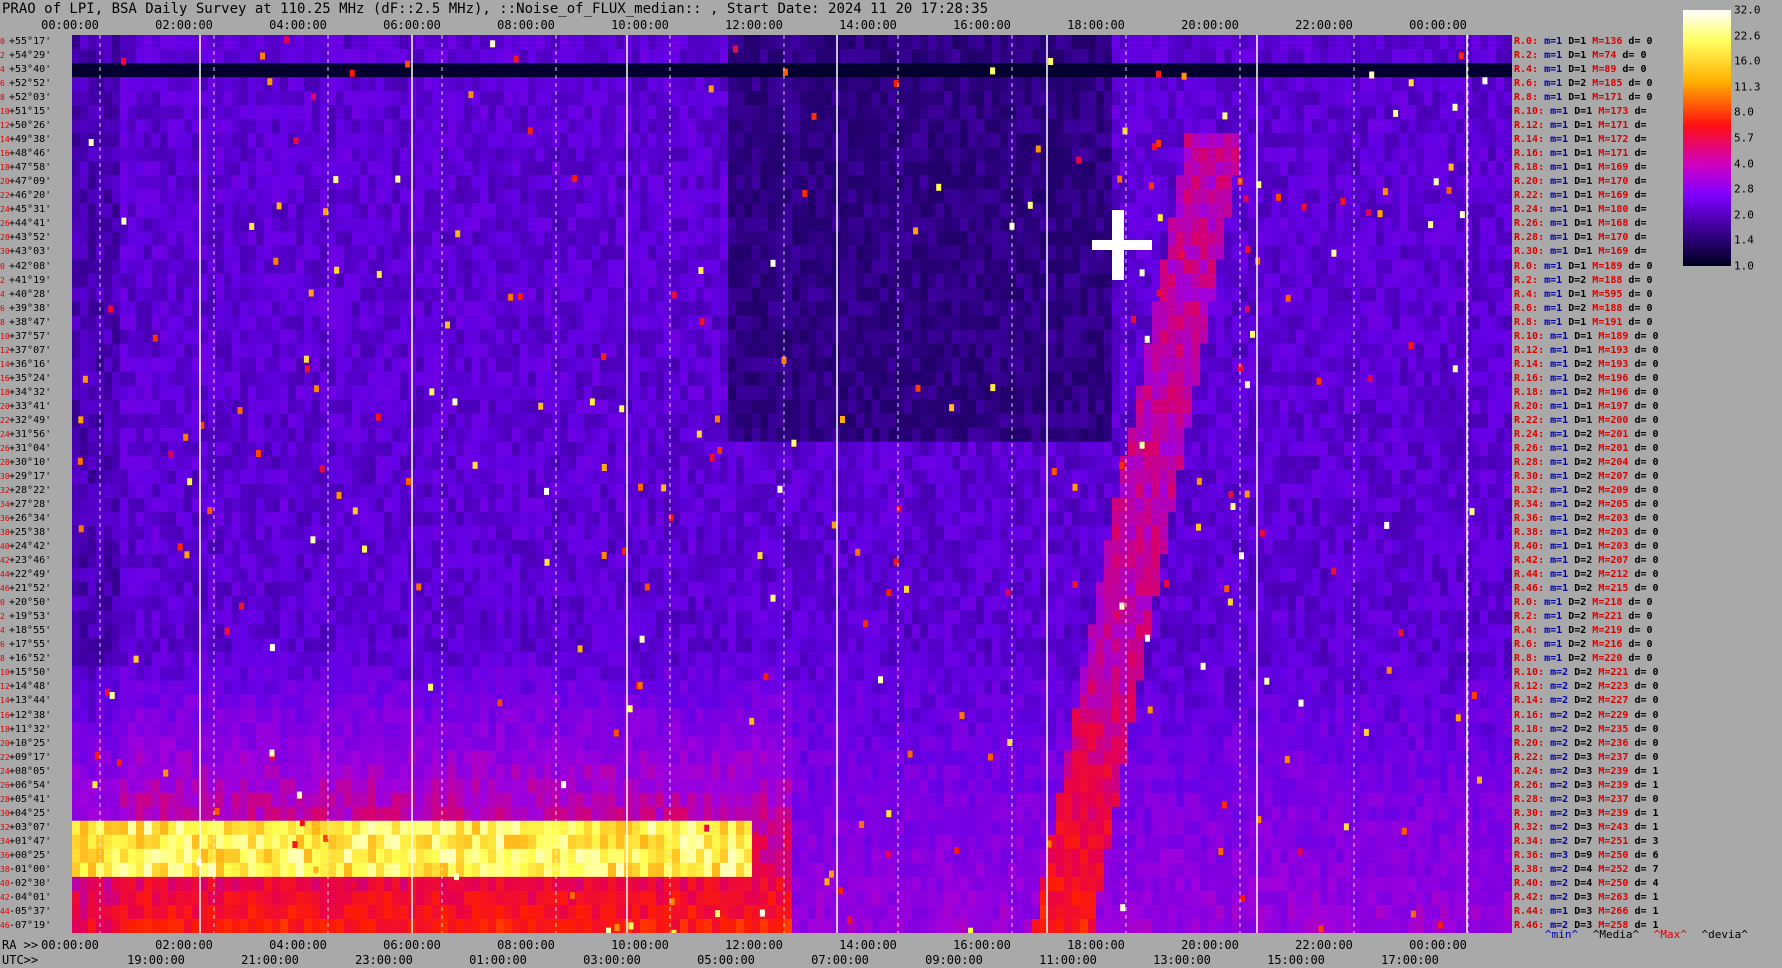  What do you see at coordinates (30, 126) in the screenshot?
I see `dec-value: +50°26'` at bounding box center [30, 126].